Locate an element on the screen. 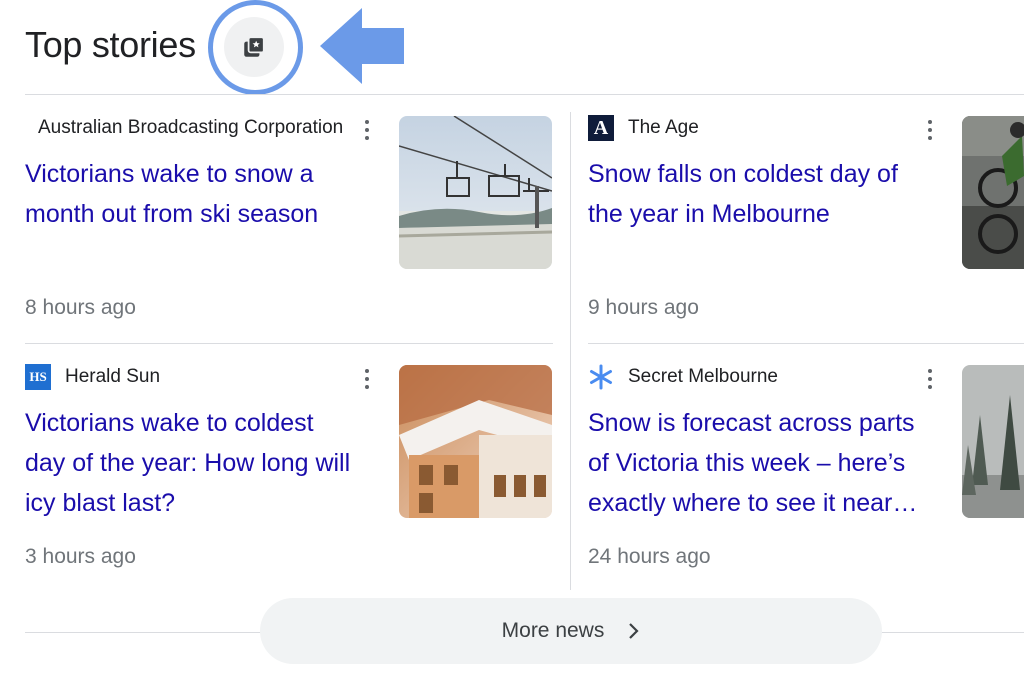 The height and width of the screenshot is (683, 1024). snowy-forest-image is located at coordinates (993, 441).